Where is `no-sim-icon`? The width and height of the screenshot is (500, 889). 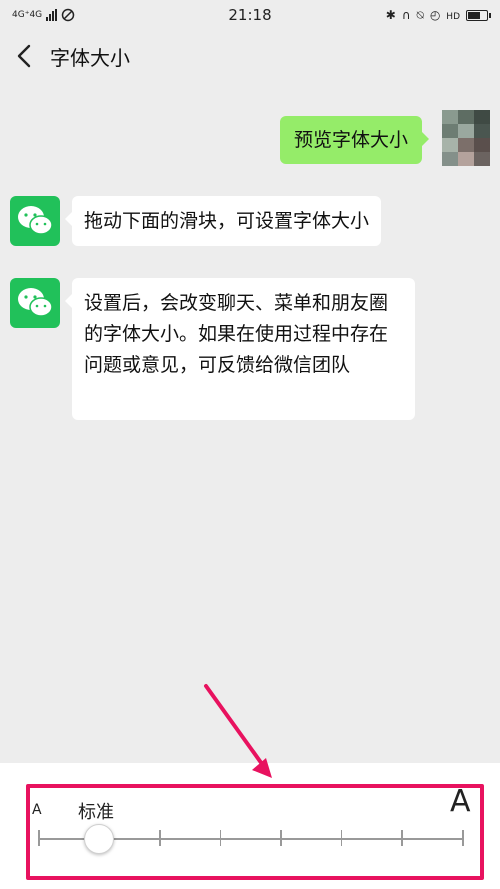 no-sim-icon is located at coordinates (68, 15).